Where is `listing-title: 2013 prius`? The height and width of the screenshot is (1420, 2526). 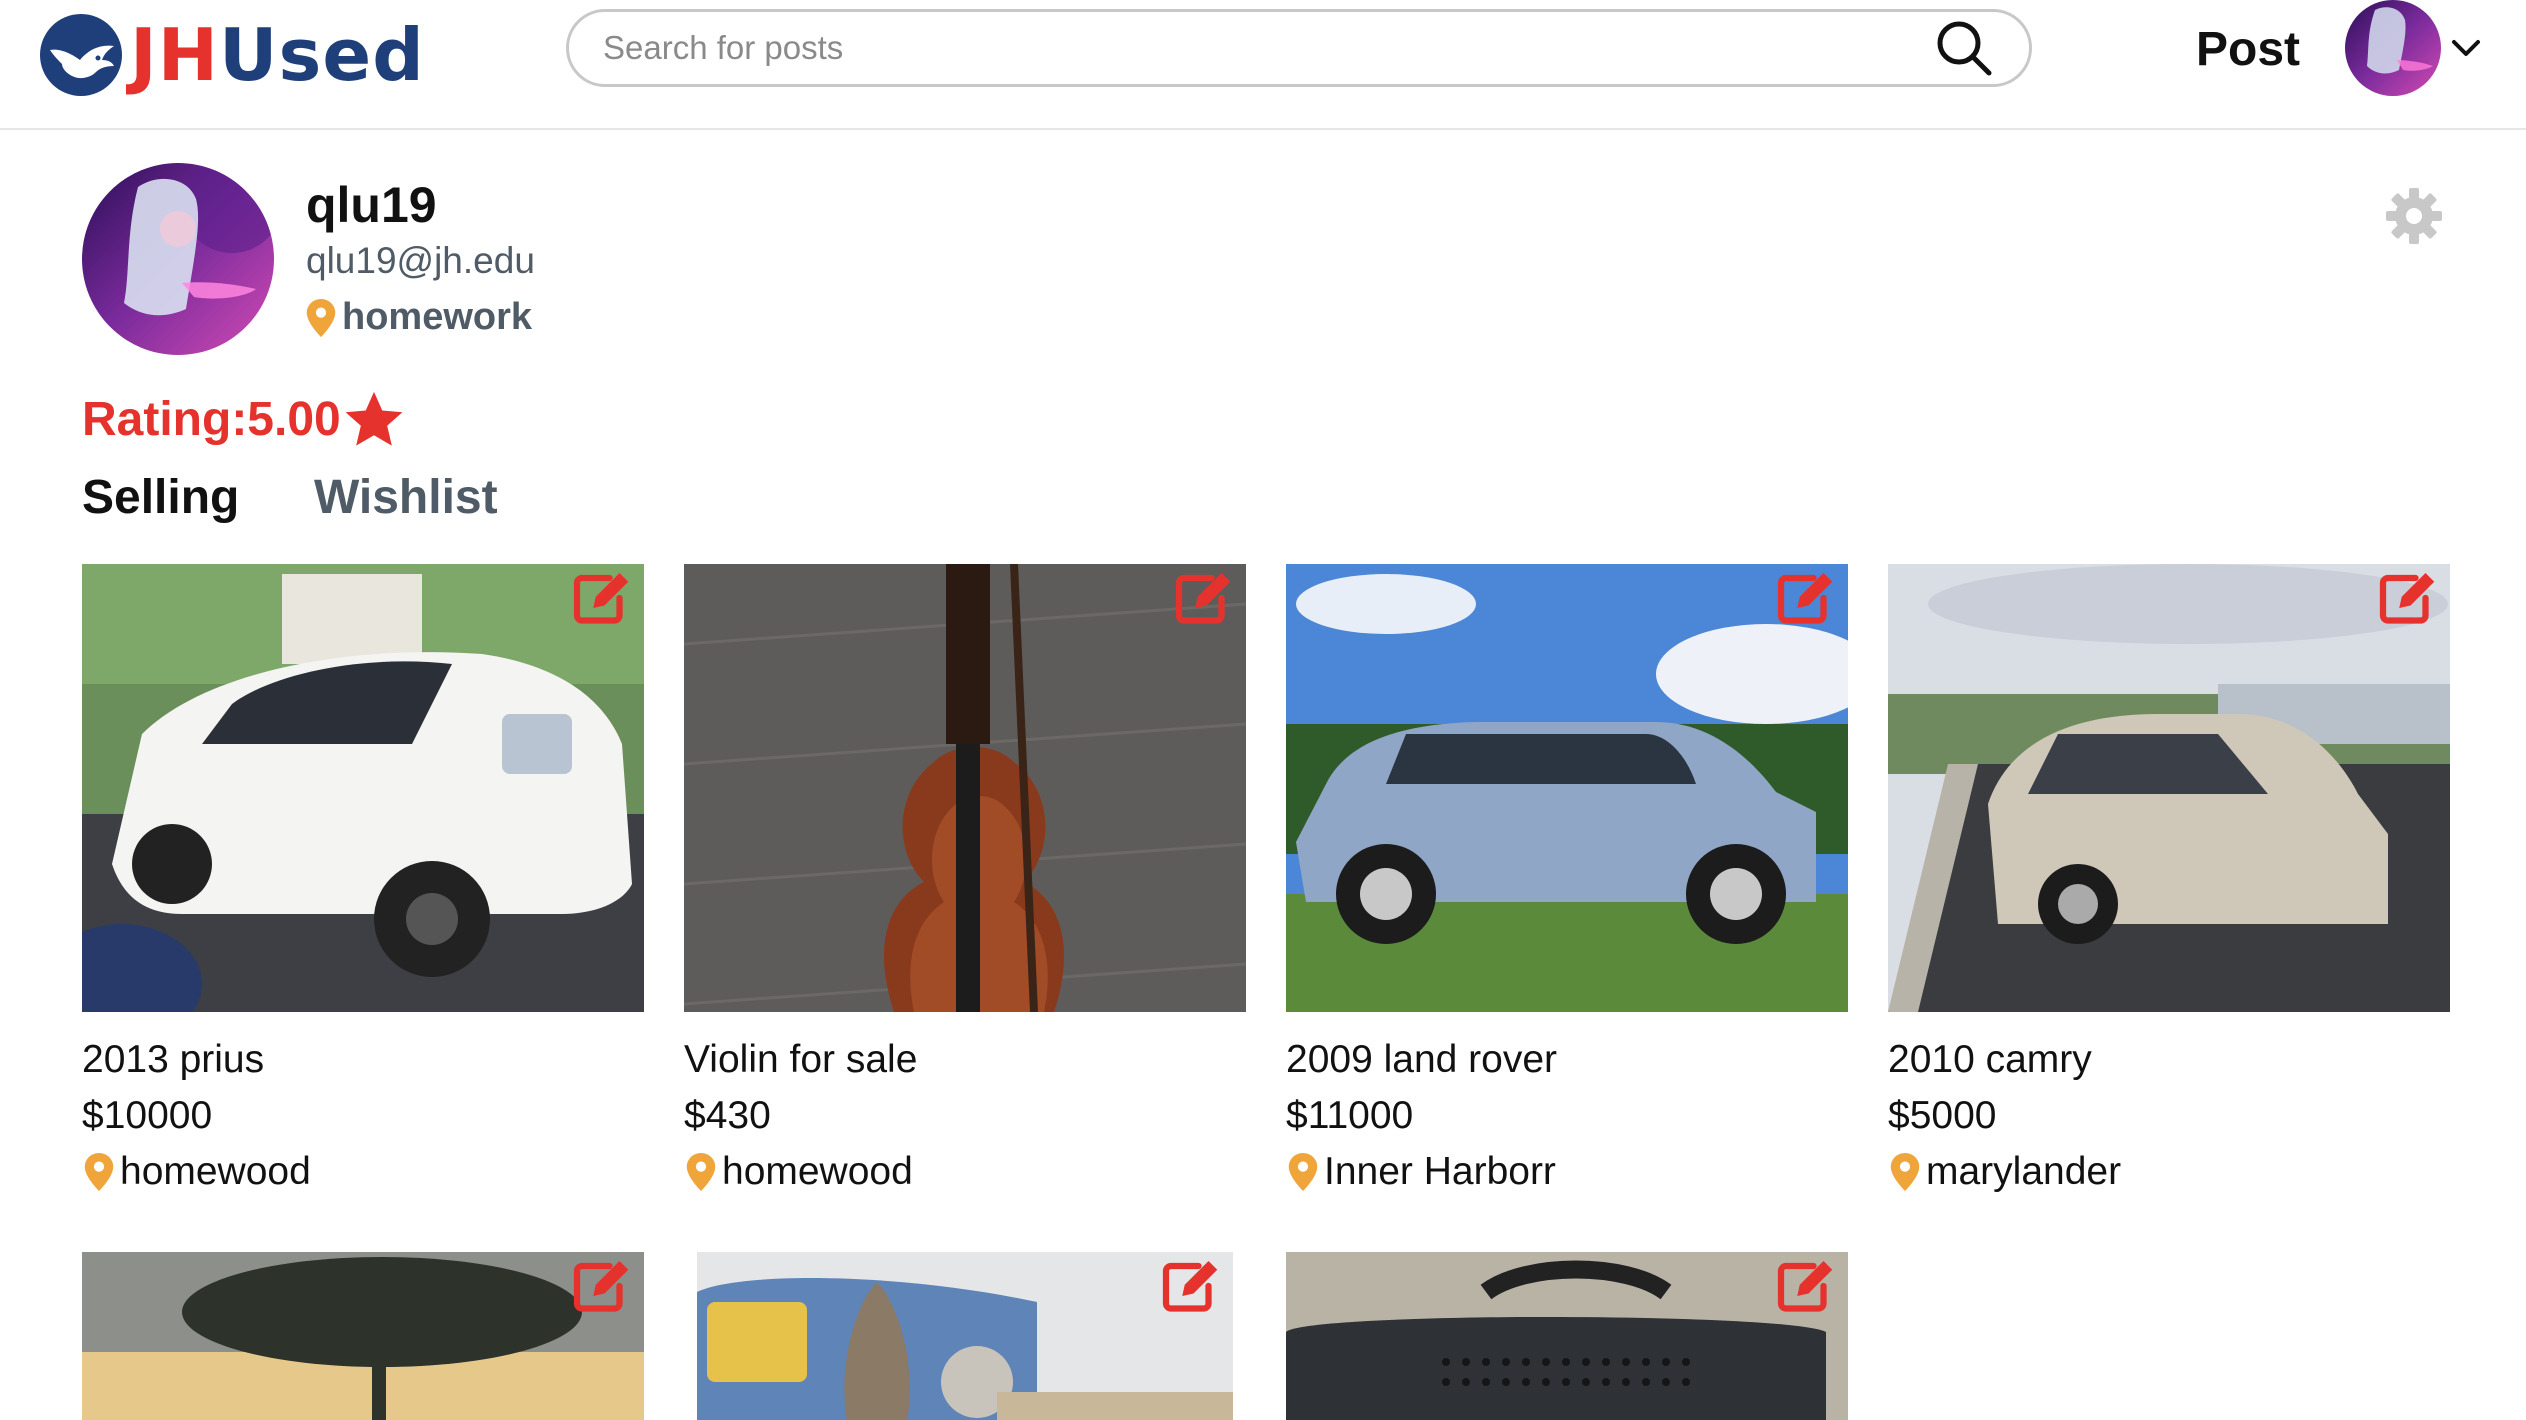 listing-title: 2013 prius is located at coordinates (363, 1060).